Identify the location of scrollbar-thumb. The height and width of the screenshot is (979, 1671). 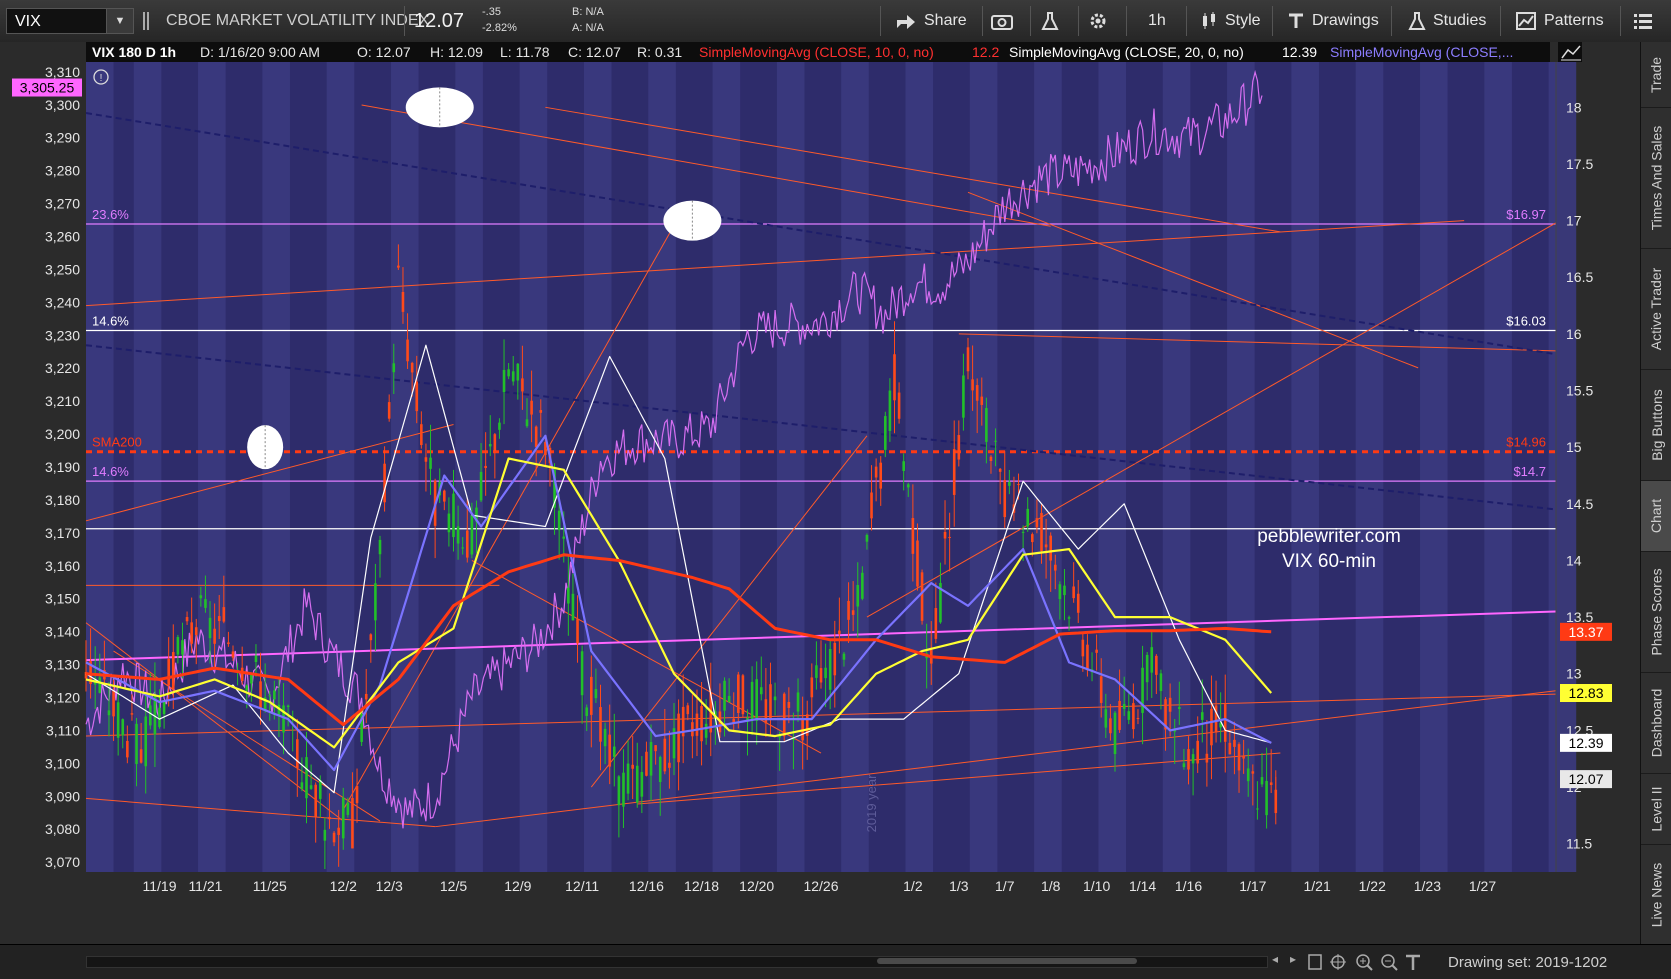
(1007, 961).